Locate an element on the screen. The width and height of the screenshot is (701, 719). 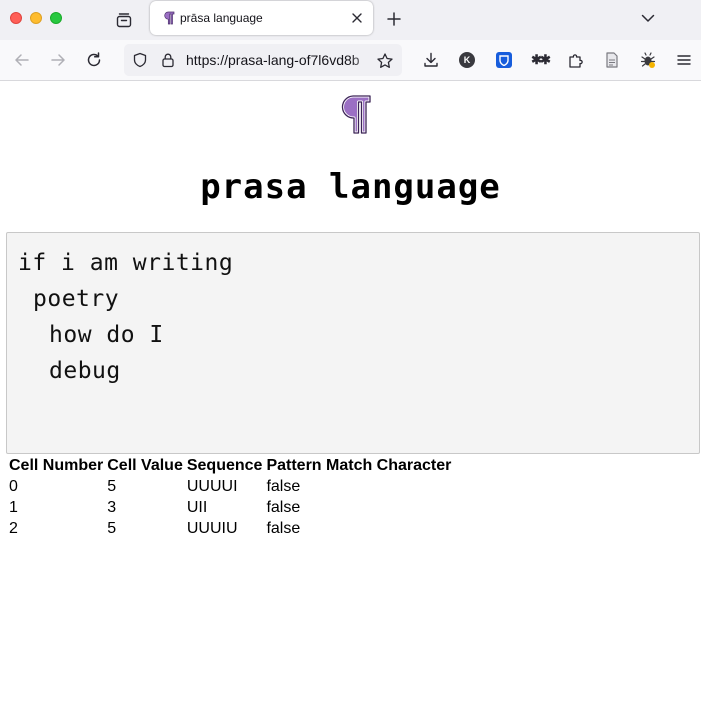
window-maximize-button is located at coordinates (56, 18).